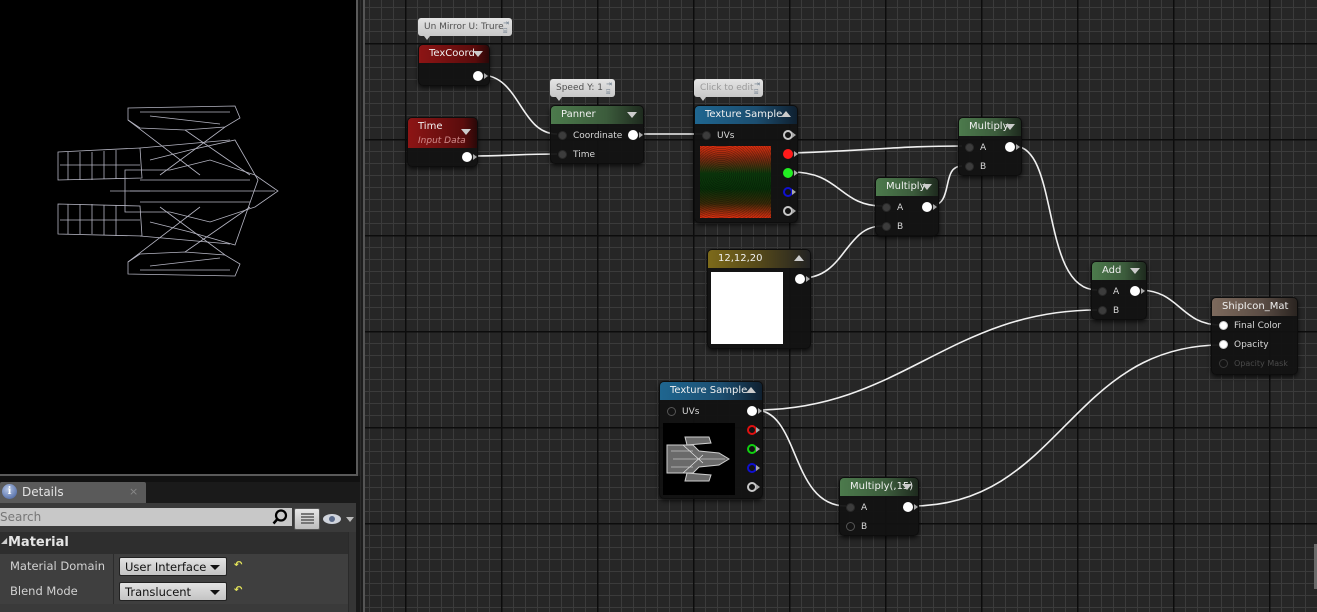 Image resolution: width=1317 pixels, height=612 pixels. What do you see at coordinates (879, 506) in the screenshot?
I see `node-multiply-15: Multiply(,15) A B` at bounding box center [879, 506].